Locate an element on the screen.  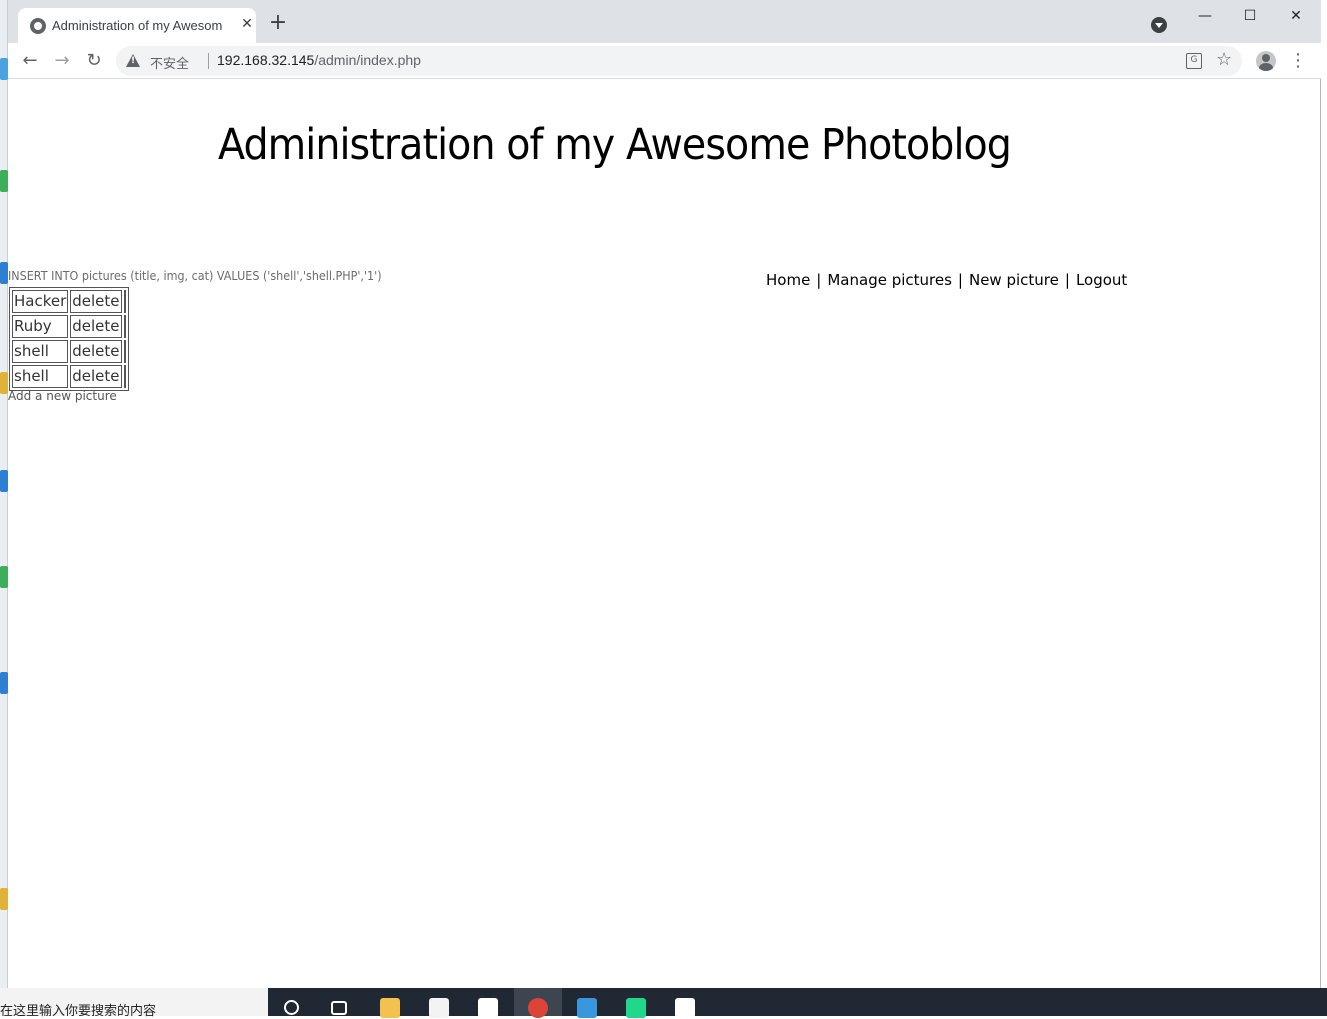
globe-icon is located at coordinates (38, 26).